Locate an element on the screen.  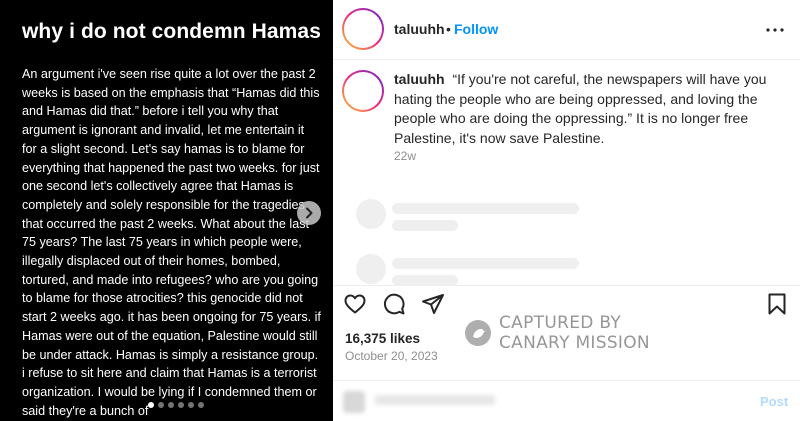
chevron-right-icon is located at coordinates (309, 213).